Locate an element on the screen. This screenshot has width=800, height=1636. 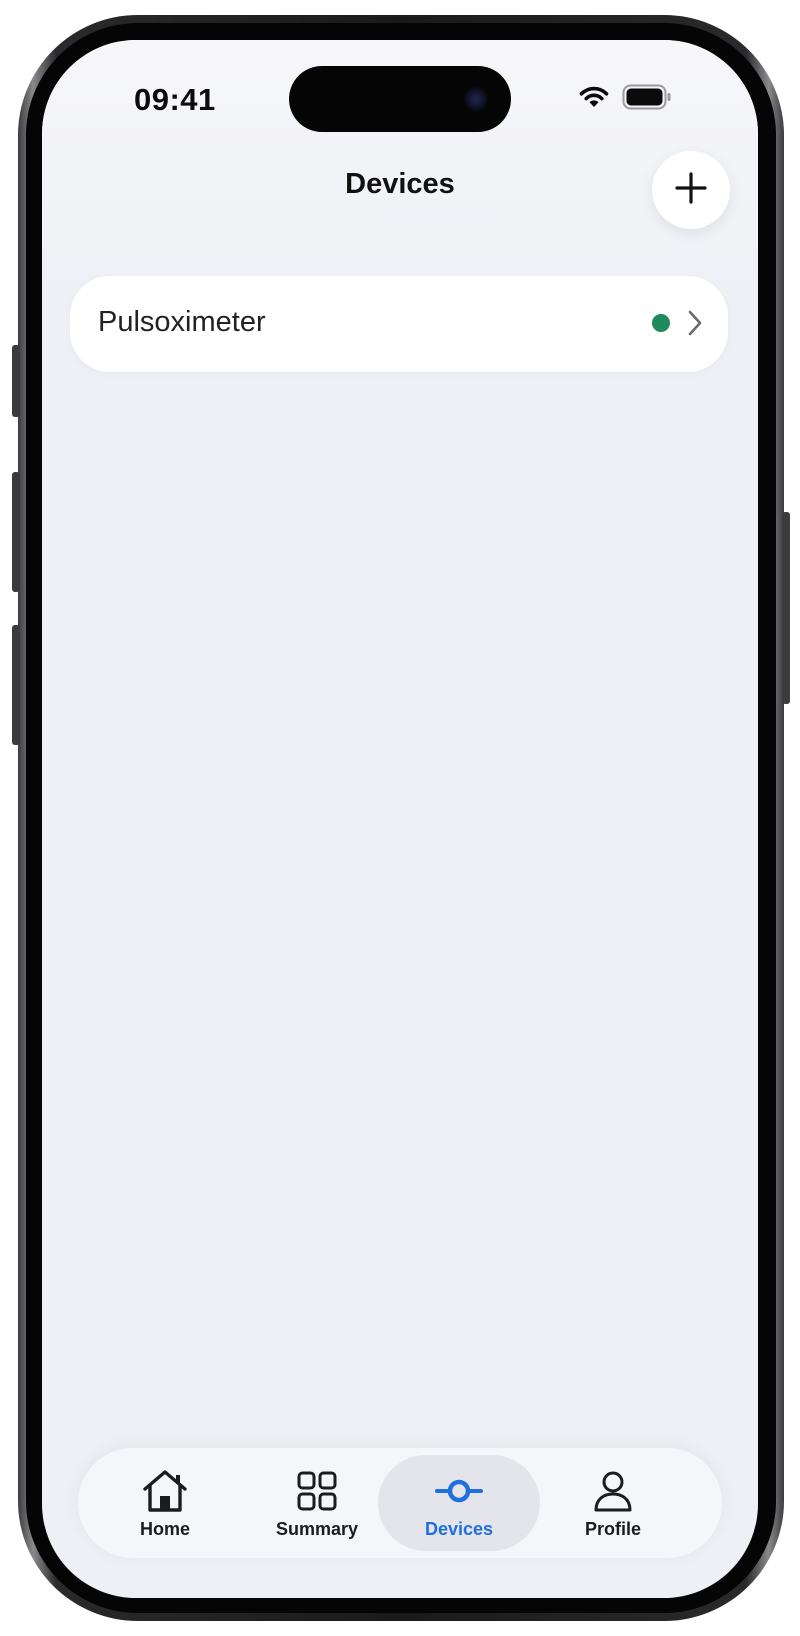
plus-icon is located at coordinates (691, 190).